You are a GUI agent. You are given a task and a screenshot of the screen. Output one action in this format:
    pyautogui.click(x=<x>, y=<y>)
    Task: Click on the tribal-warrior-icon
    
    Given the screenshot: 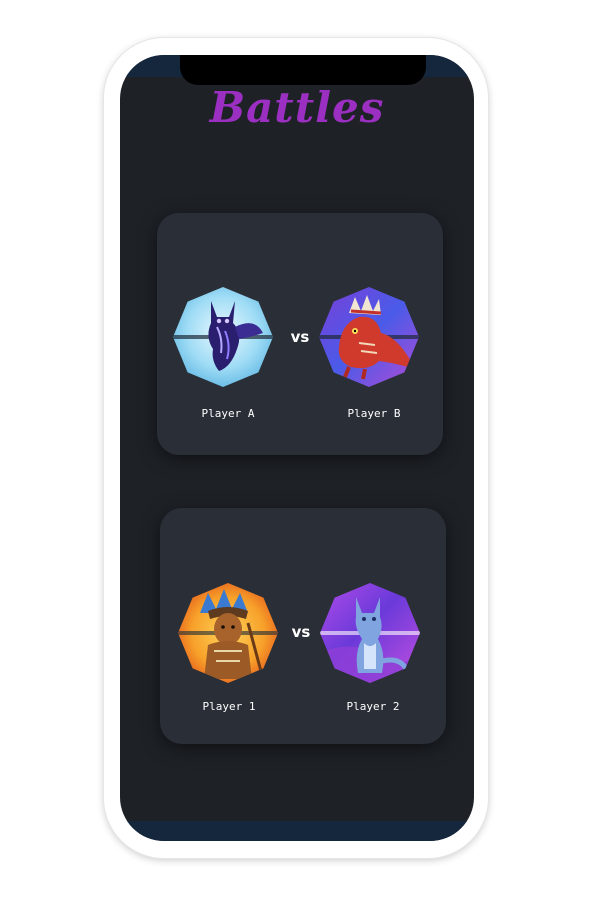 What is the action you would take?
    pyautogui.click(x=228, y=633)
    